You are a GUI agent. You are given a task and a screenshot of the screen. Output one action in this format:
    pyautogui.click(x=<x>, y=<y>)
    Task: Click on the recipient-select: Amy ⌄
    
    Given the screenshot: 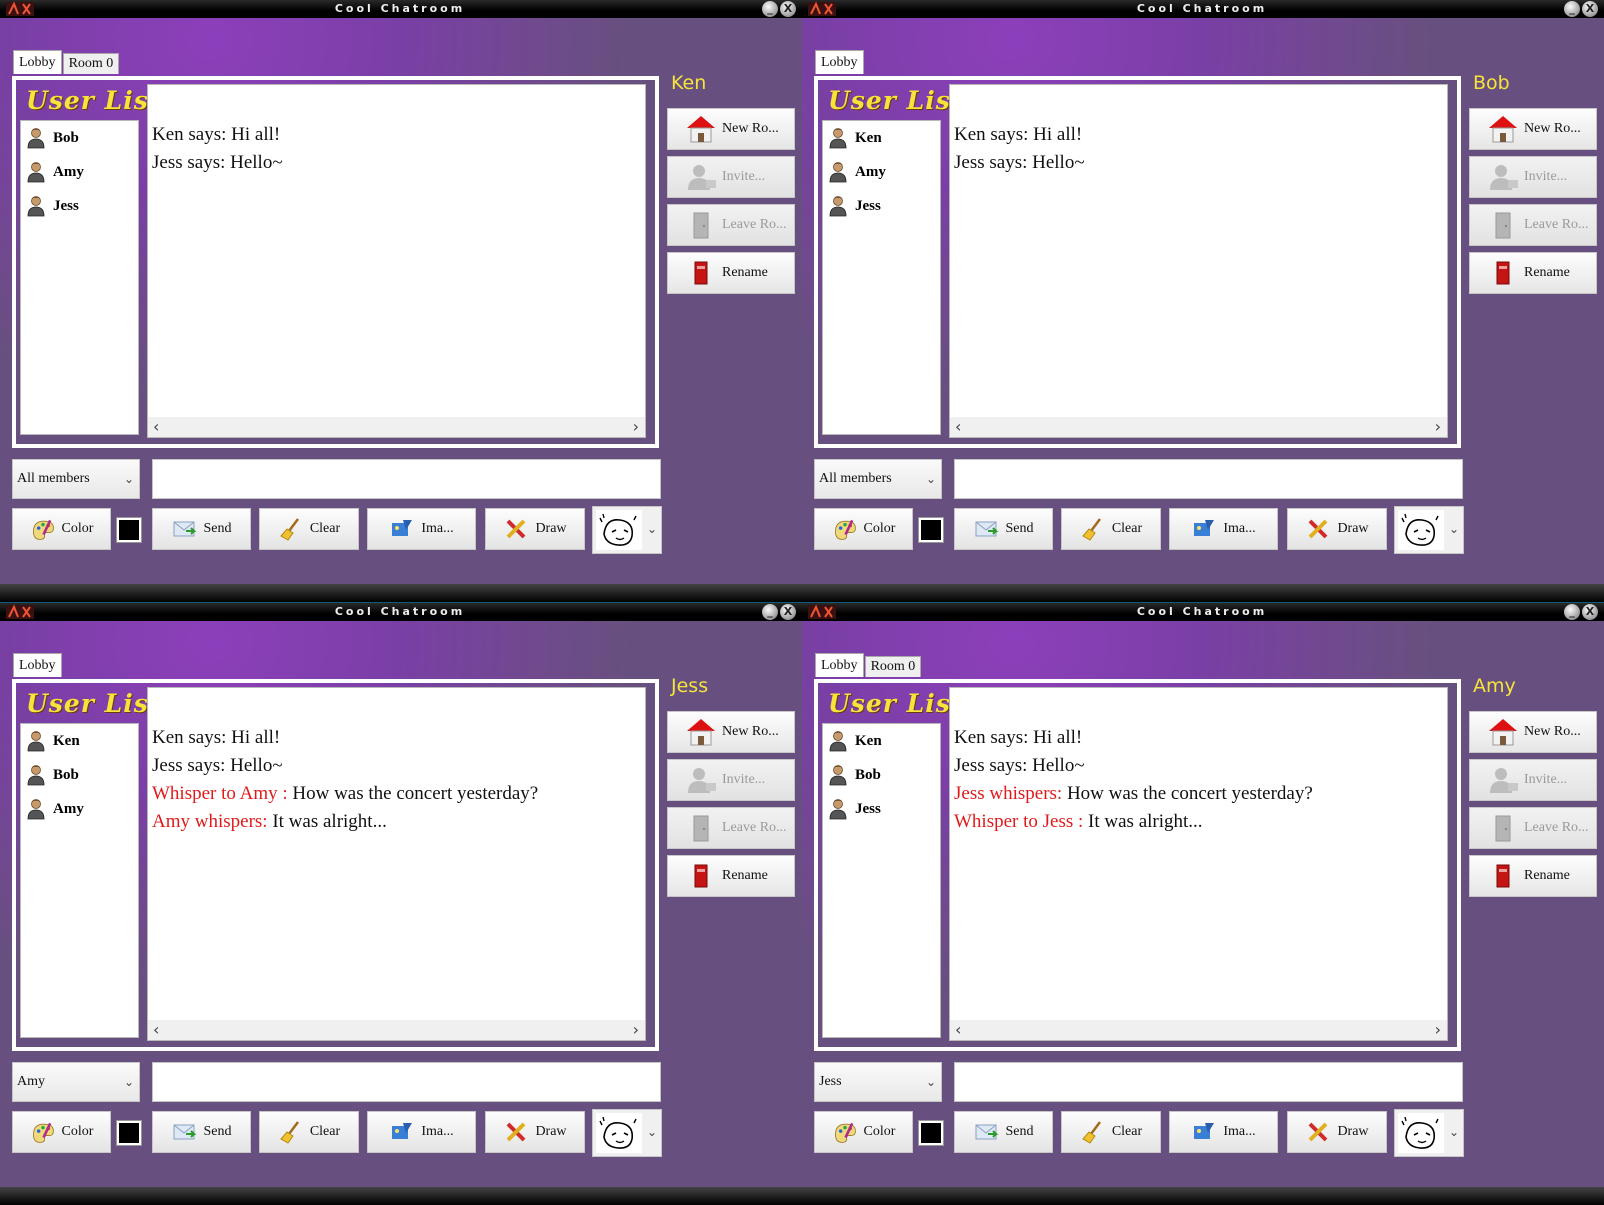 What is the action you would take?
    pyautogui.click(x=76, y=1082)
    